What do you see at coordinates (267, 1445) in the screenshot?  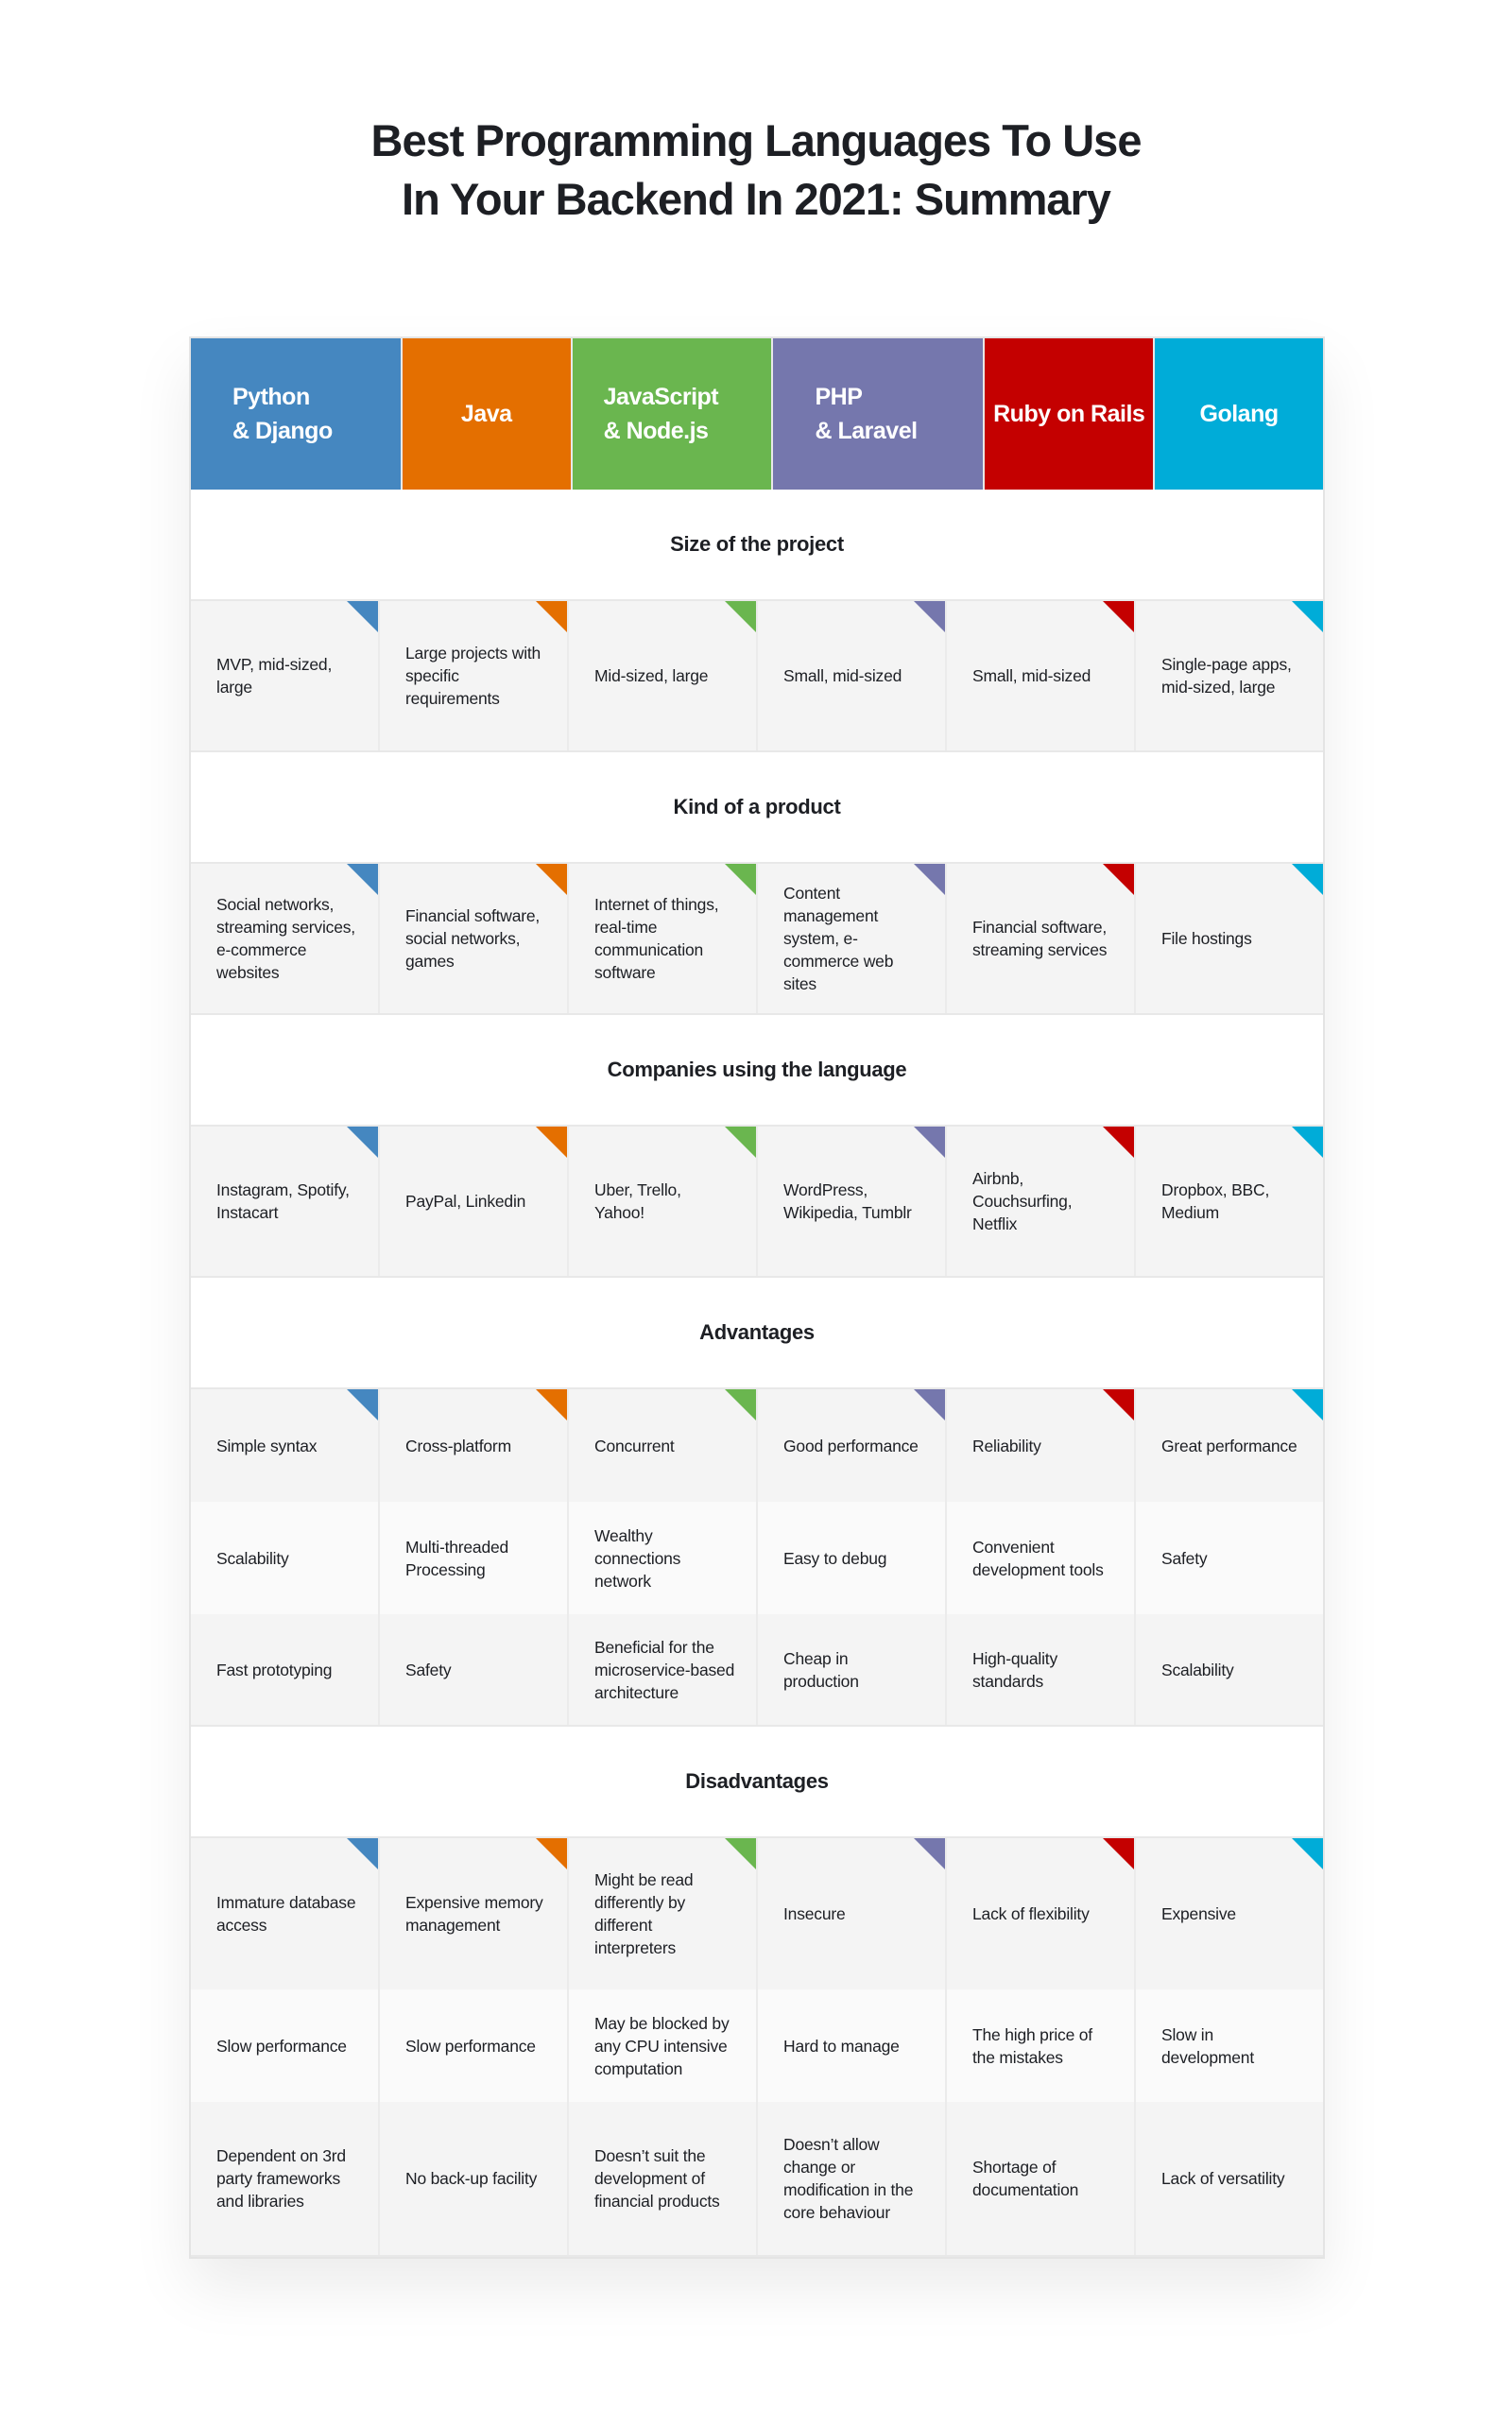 I see `cell-text: Simple syntax` at bounding box center [267, 1445].